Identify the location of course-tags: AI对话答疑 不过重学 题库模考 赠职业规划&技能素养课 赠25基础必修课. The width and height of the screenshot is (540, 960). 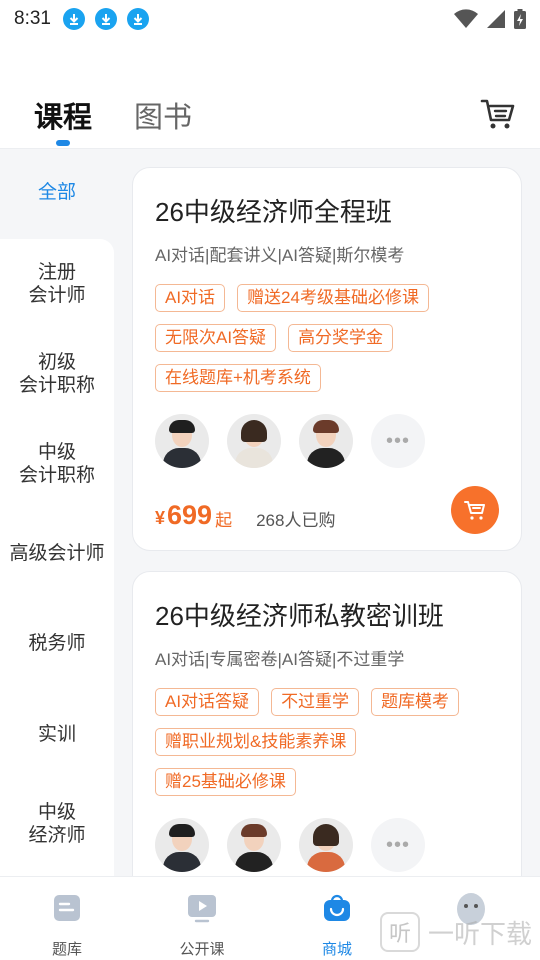
(327, 742).